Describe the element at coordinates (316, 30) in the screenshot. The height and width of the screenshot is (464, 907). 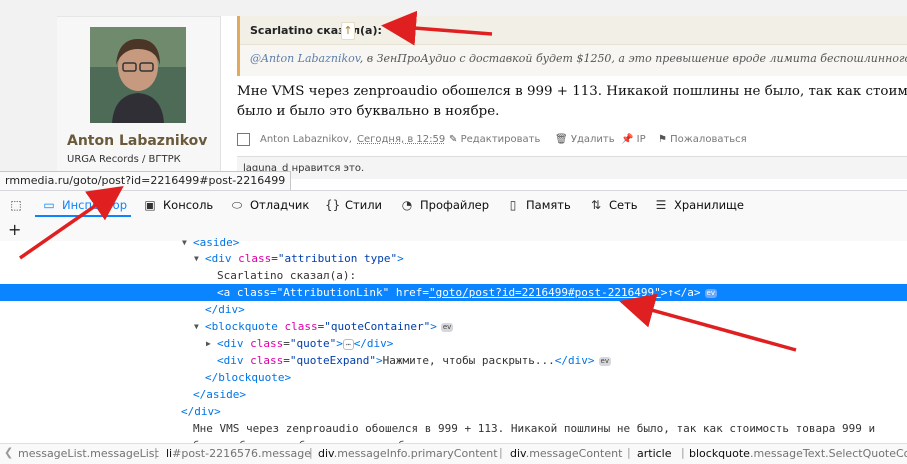
I see `quote-author: Scarlatino сказал(а):` at that location.